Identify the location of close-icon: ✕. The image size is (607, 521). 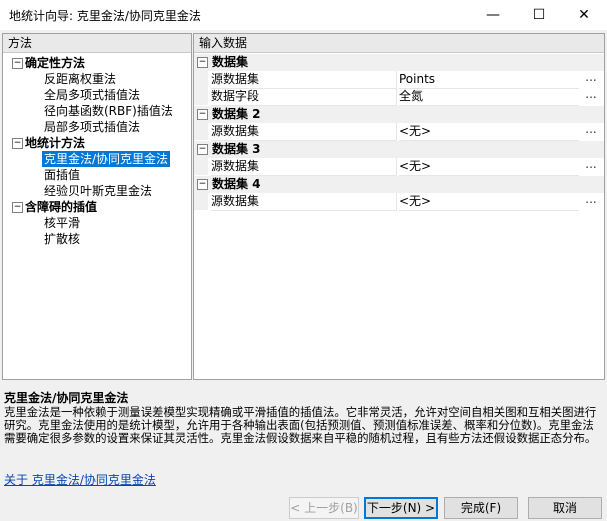
(584, 15).